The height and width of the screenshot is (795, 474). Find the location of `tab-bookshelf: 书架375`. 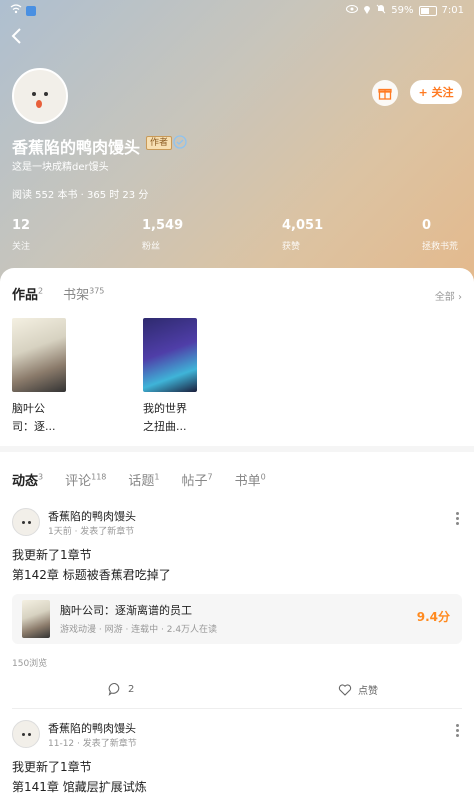

tab-bookshelf: 书架375 is located at coordinates (83, 293).